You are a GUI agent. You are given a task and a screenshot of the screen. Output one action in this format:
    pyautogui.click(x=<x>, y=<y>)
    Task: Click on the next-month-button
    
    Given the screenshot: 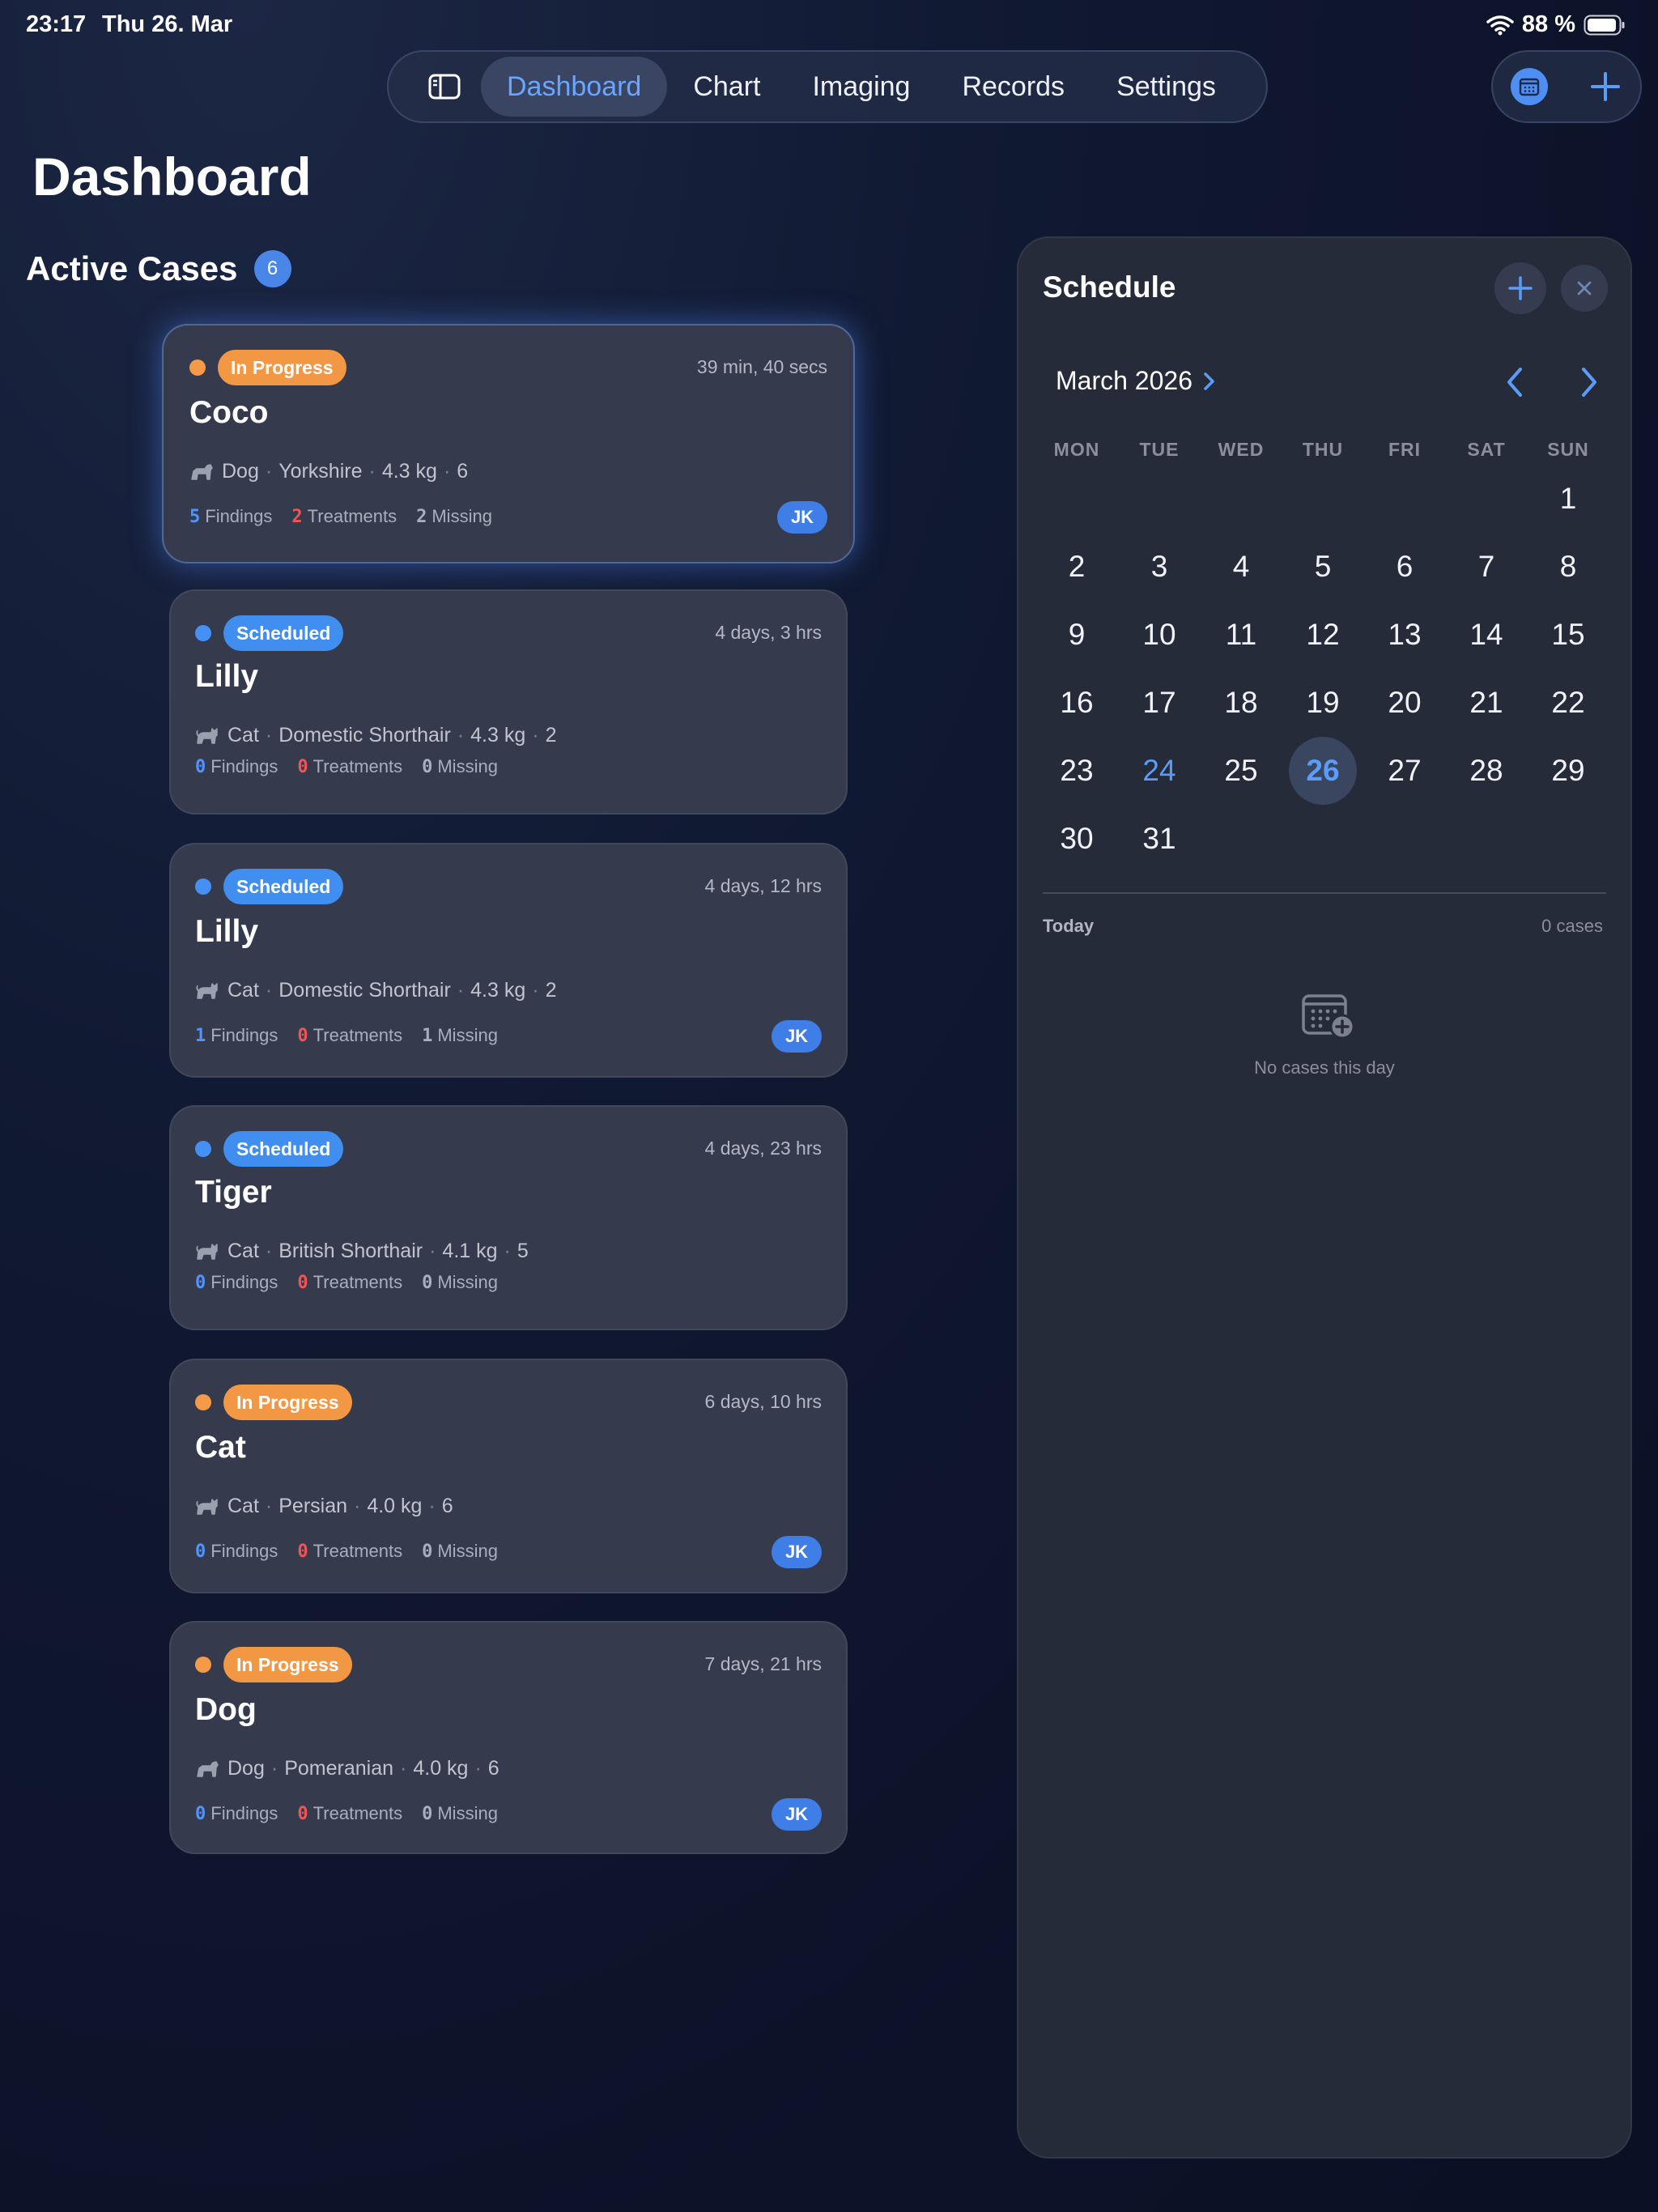 What is the action you would take?
    pyautogui.click(x=1588, y=384)
    